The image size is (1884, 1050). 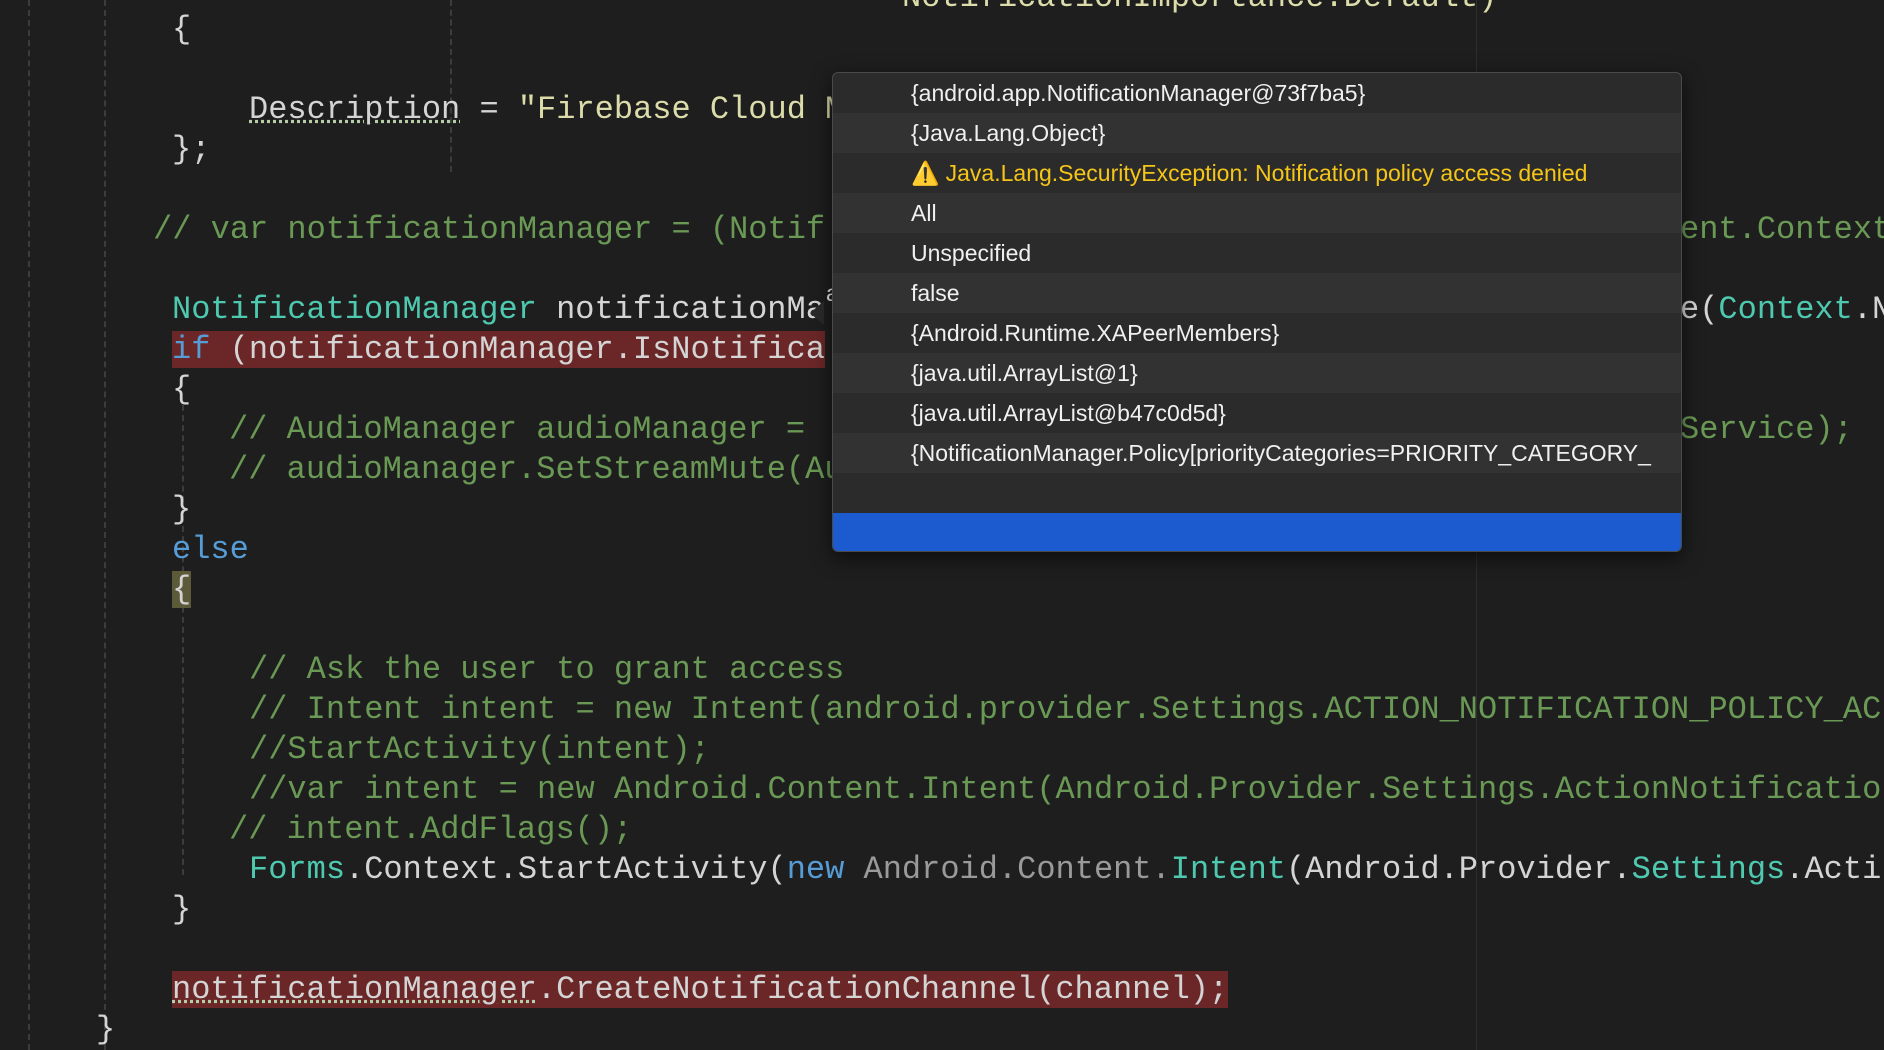 I want to click on code-line: };, so click(x=191, y=150).